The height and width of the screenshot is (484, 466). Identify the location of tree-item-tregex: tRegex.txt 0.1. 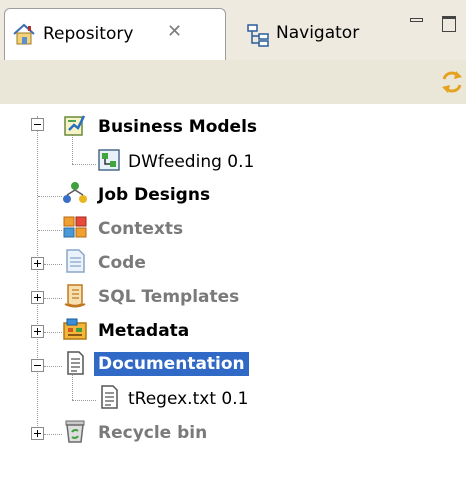
(233, 400).